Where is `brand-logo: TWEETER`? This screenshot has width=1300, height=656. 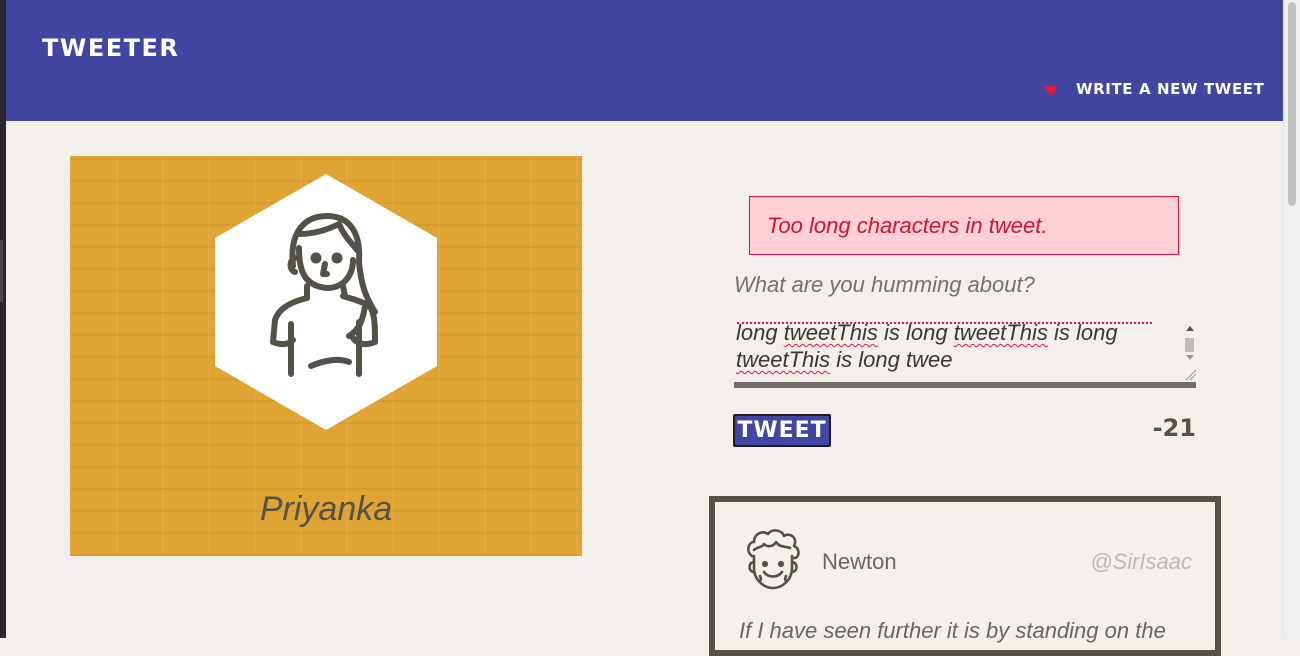 brand-logo: TWEETER is located at coordinates (110, 48).